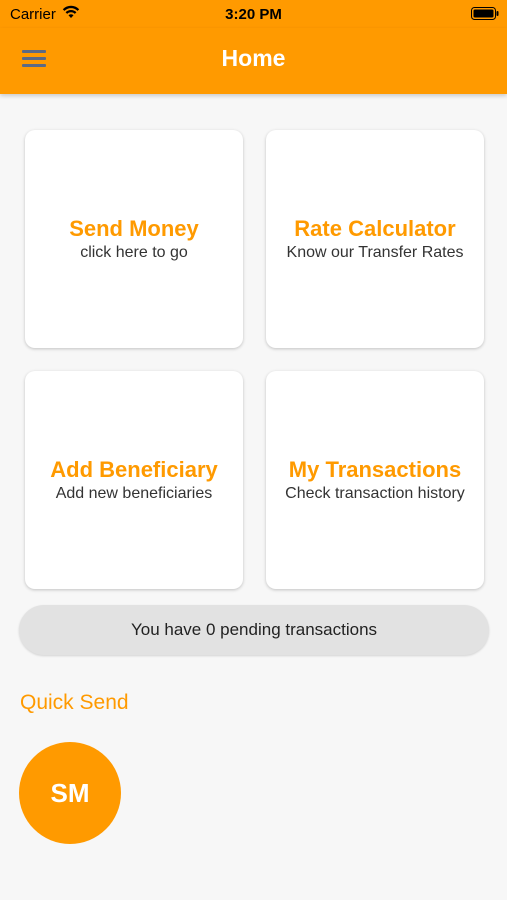  What do you see at coordinates (70, 793) in the screenshot?
I see `quick-send-contact-avatar: SM` at bounding box center [70, 793].